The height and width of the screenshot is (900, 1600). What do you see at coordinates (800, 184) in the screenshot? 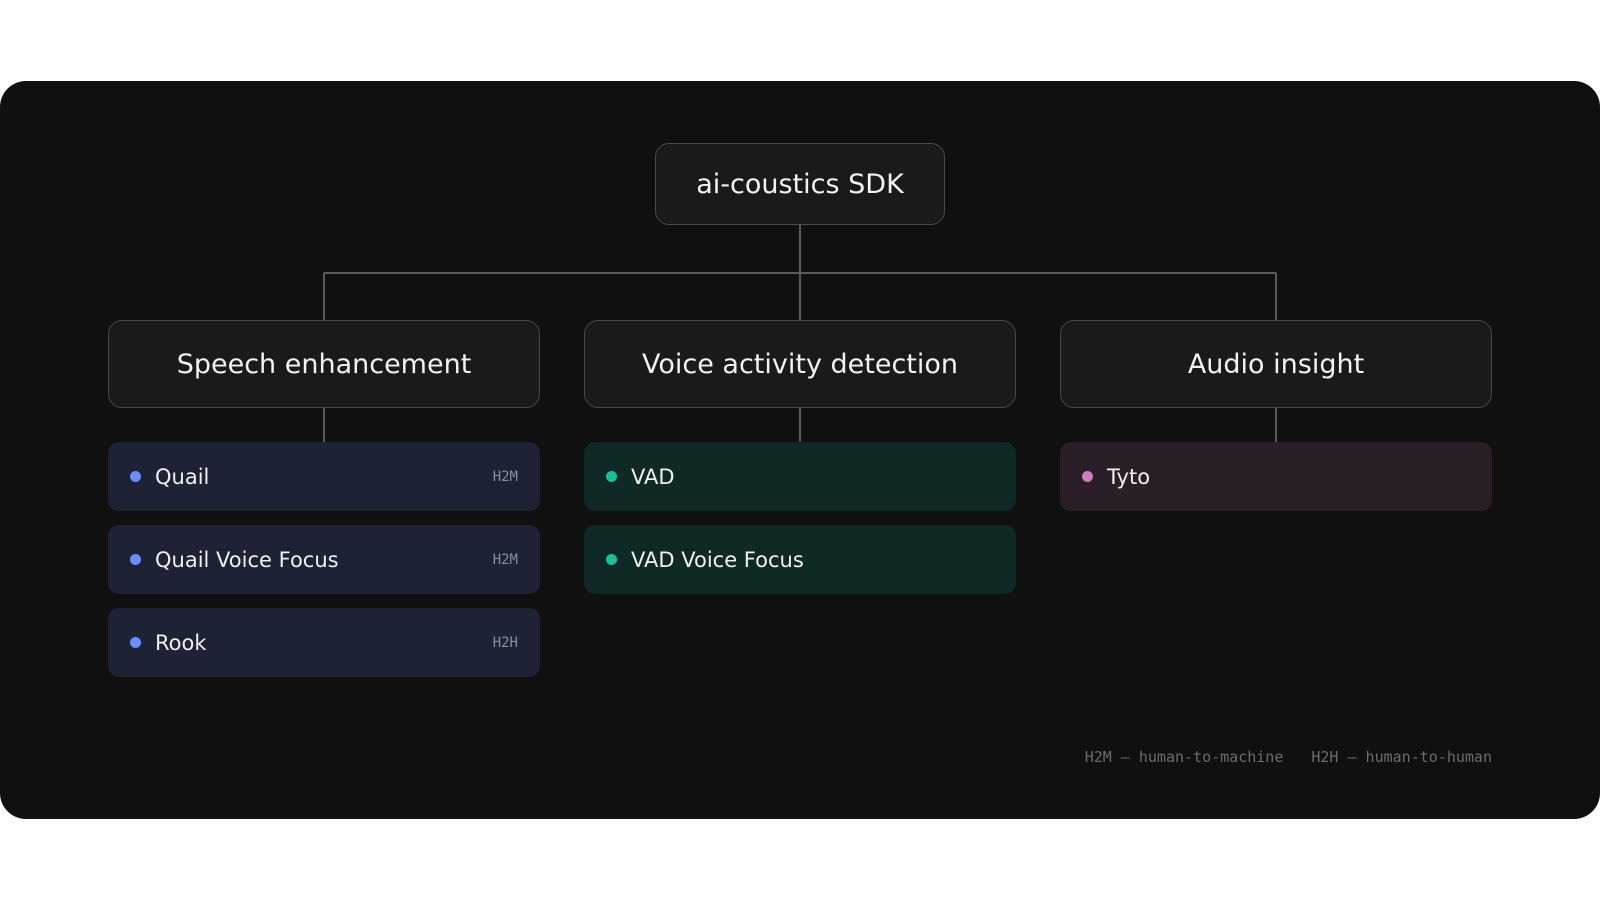
I see `root-node: ai-coustics SDK` at bounding box center [800, 184].